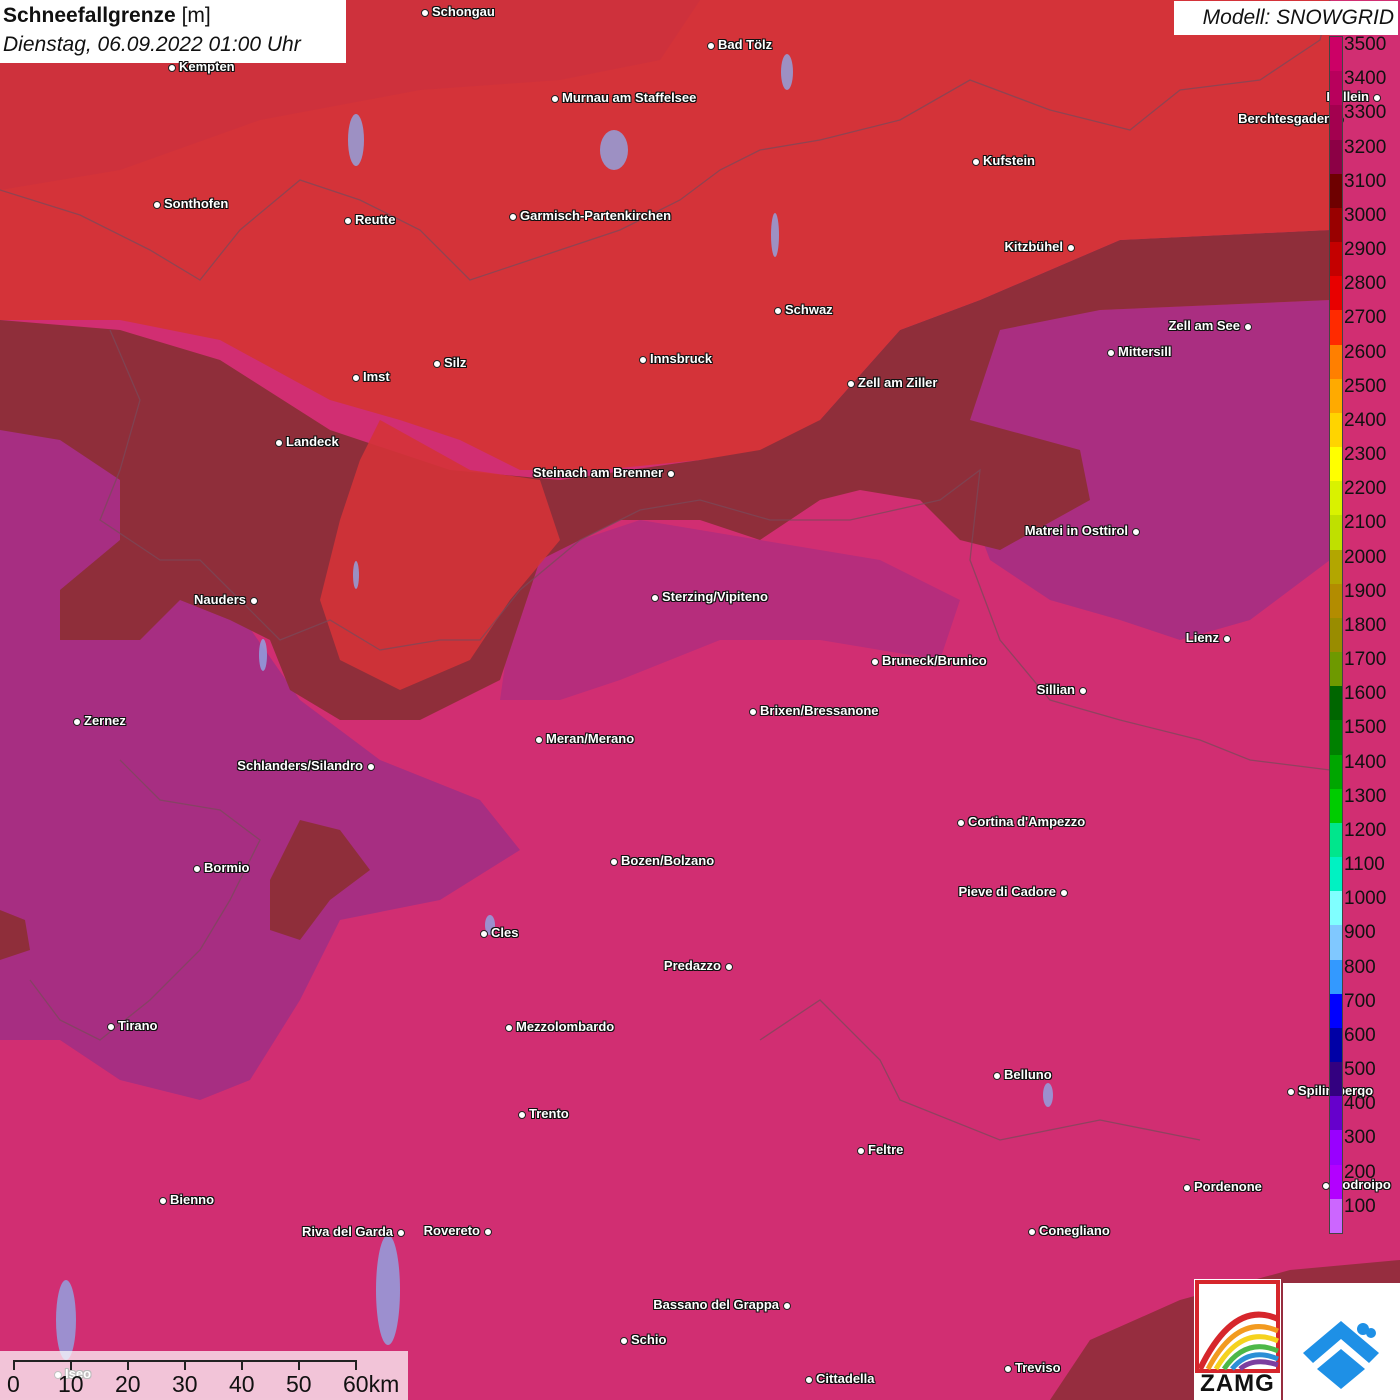  Describe the element at coordinates (152, 44) in the screenshot. I see `map-datetime: Dienstag, 06.09.2022 01:00 Uhr` at that location.